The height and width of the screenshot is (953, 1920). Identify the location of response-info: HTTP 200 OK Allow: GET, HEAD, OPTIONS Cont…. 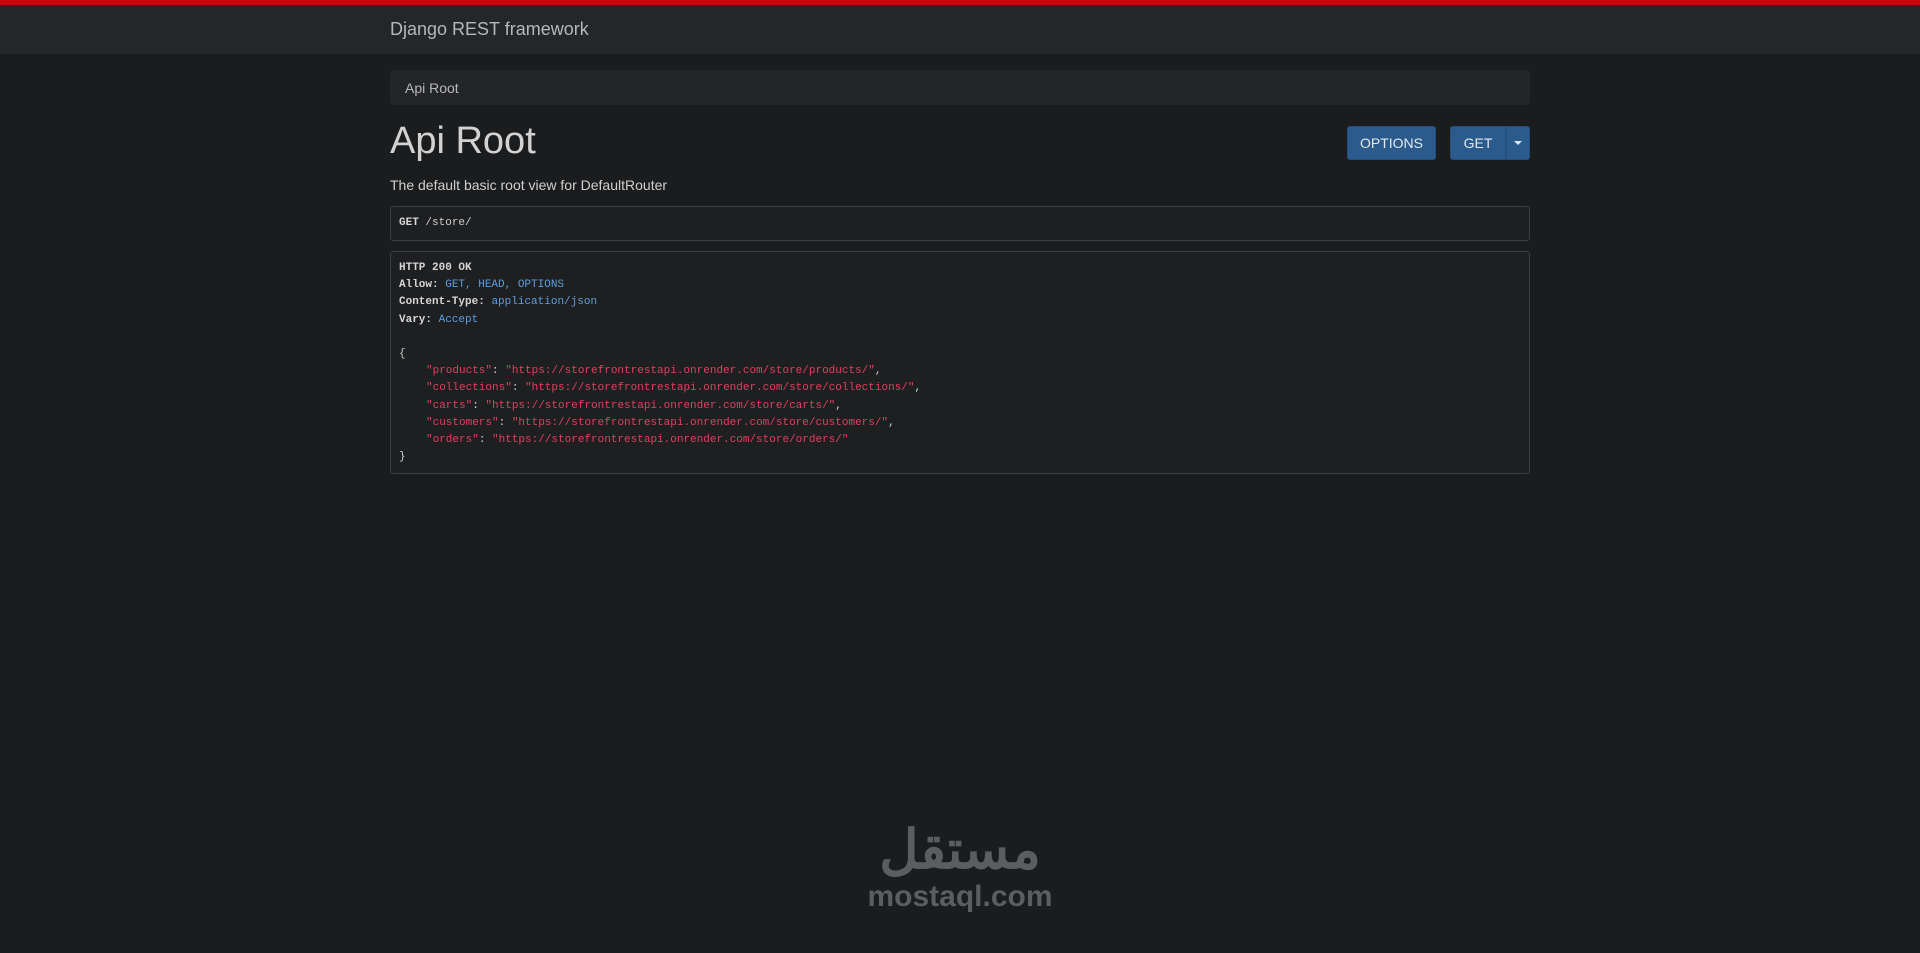
(960, 362).